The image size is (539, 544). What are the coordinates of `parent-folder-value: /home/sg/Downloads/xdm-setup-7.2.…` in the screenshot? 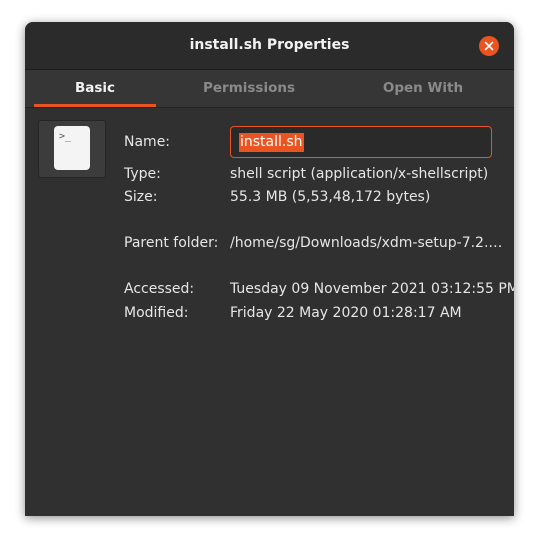 It's located at (366, 243).